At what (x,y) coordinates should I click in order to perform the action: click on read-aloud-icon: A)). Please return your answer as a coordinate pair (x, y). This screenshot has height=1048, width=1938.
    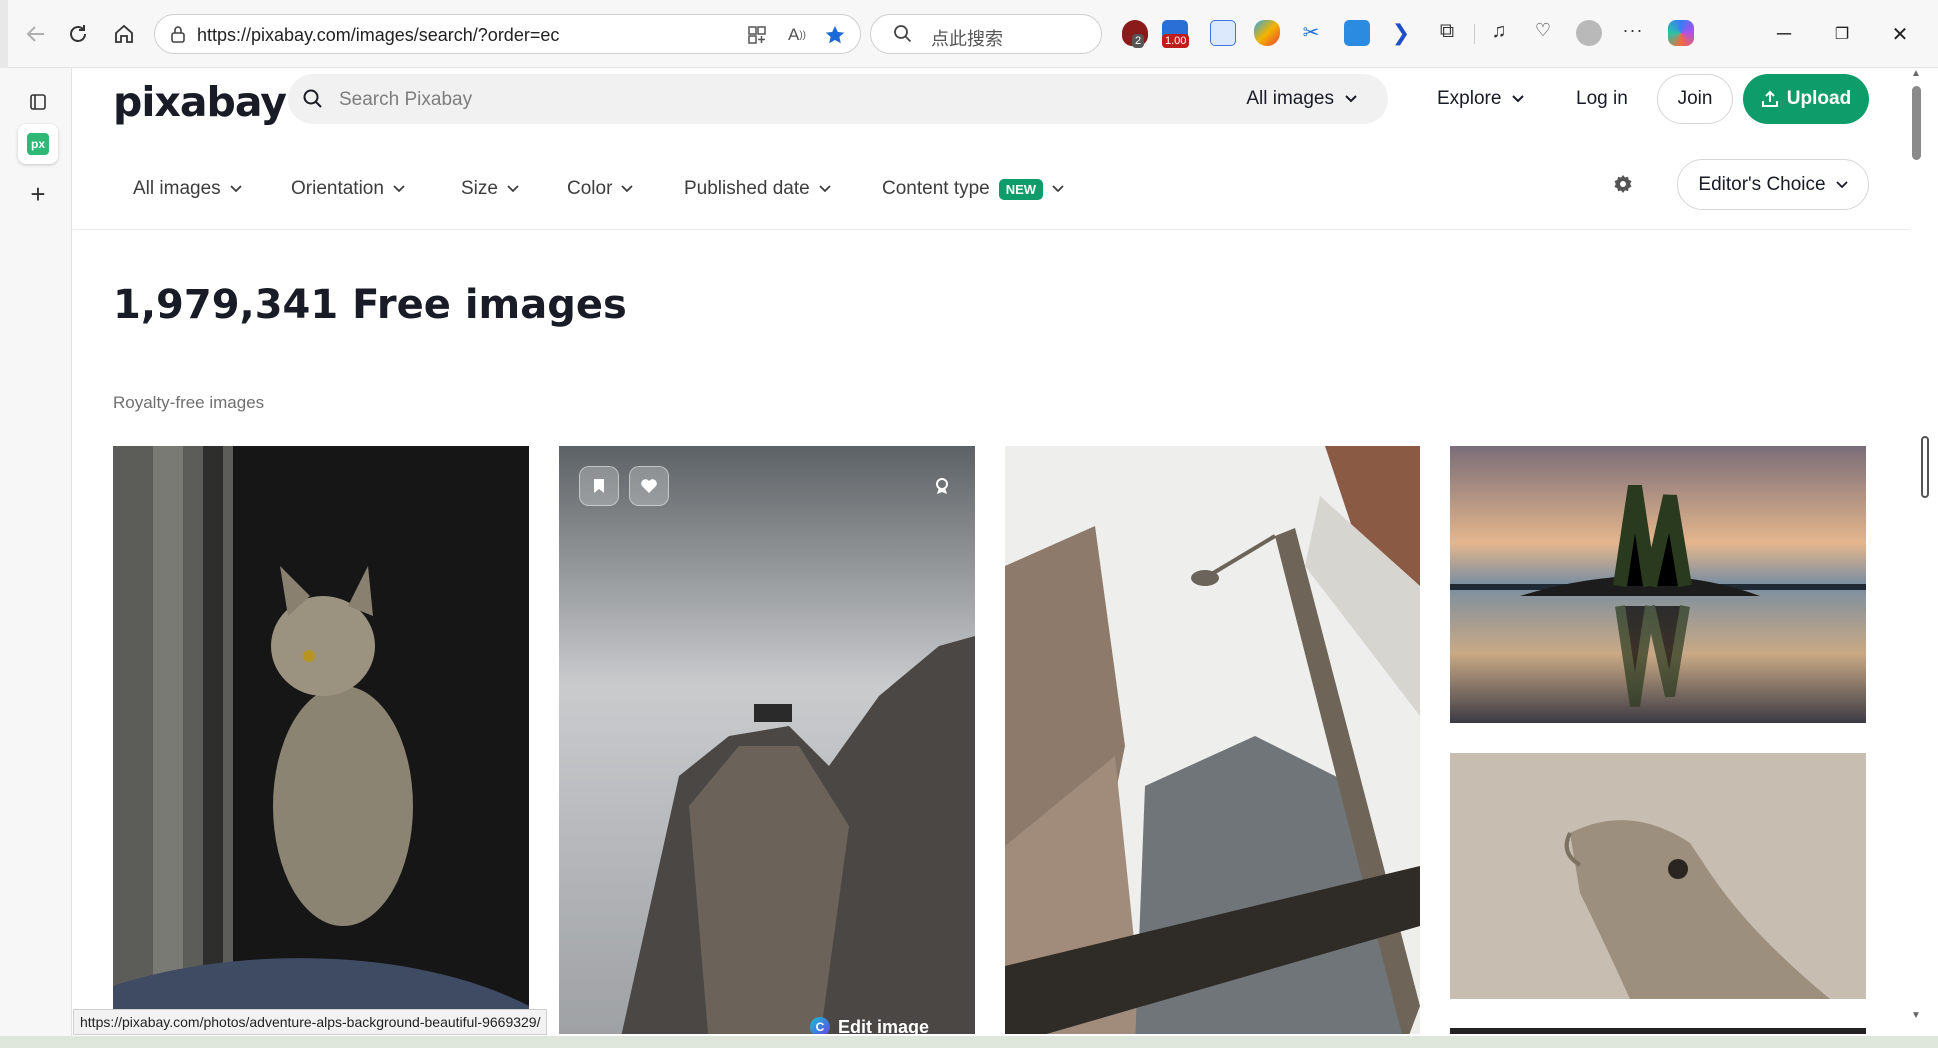
    Looking at the image, I should click on (797, 35).